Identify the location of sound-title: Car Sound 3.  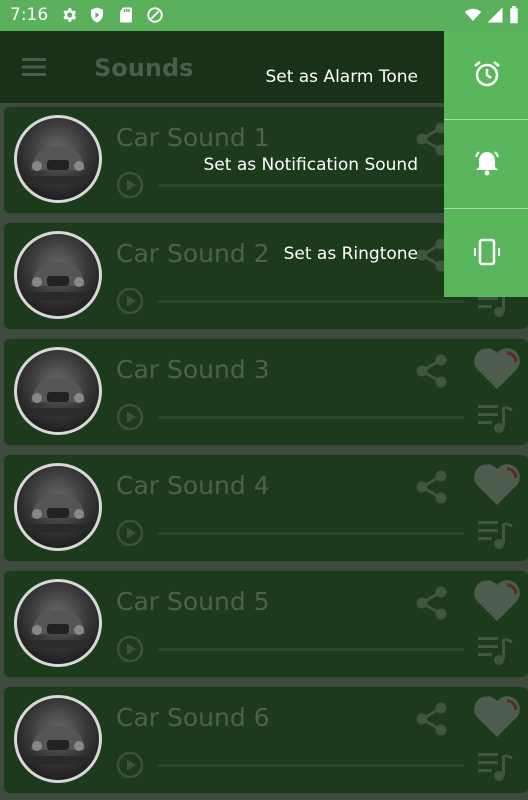
(193, 369).